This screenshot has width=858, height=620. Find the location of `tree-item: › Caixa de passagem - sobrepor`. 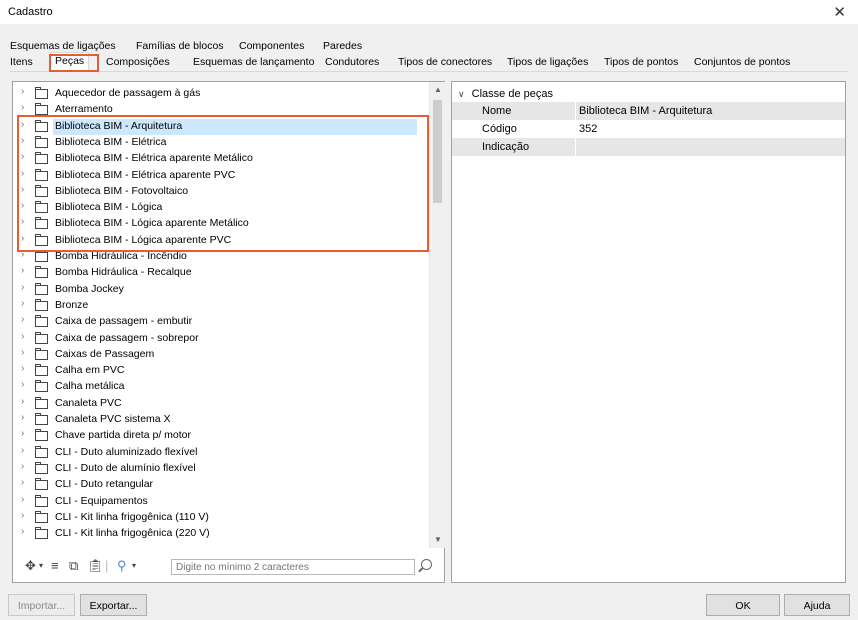

tree-item: › Caixa de passagem - sobrepor is located at coordinates (221, 339).